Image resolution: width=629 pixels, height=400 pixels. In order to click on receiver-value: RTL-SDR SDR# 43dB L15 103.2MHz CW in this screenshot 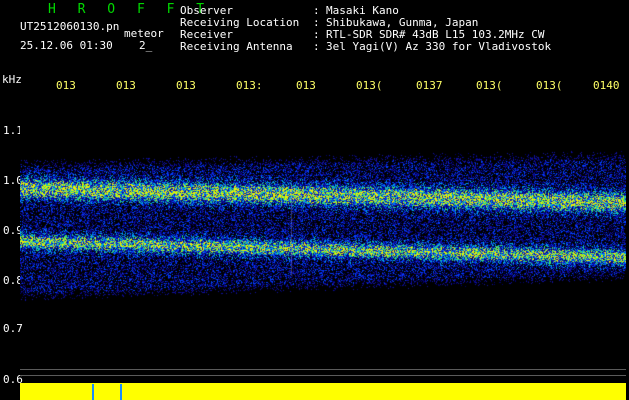, I will do `click(435, 34)`.